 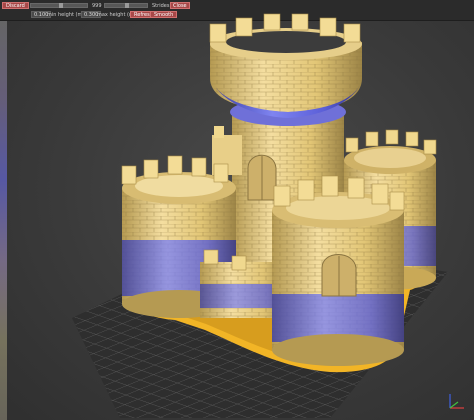 What do you see at coordinates (338, 270) in the screenshot?
I see `front-right-tower` at bounding box center [338, 270].